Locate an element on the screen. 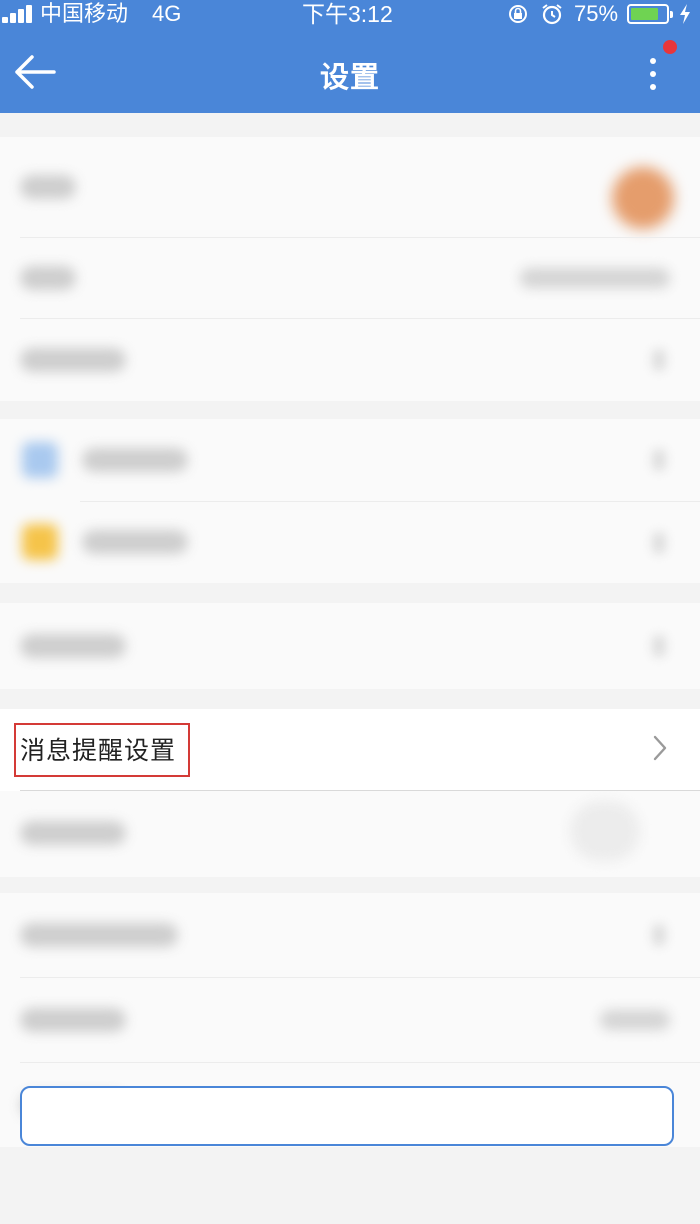  rotation-lock-icon is located at coordinates (518, 14).